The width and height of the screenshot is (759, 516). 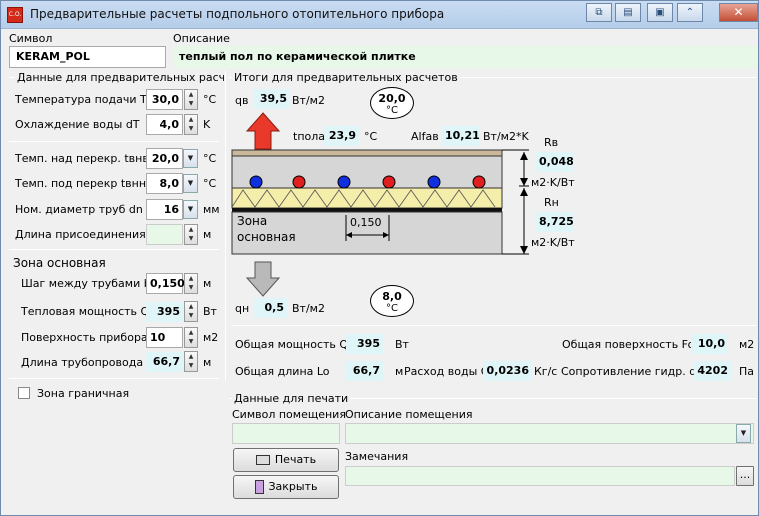 I want to click on heat-up-arrow-icon, so click(x=263, y=131).